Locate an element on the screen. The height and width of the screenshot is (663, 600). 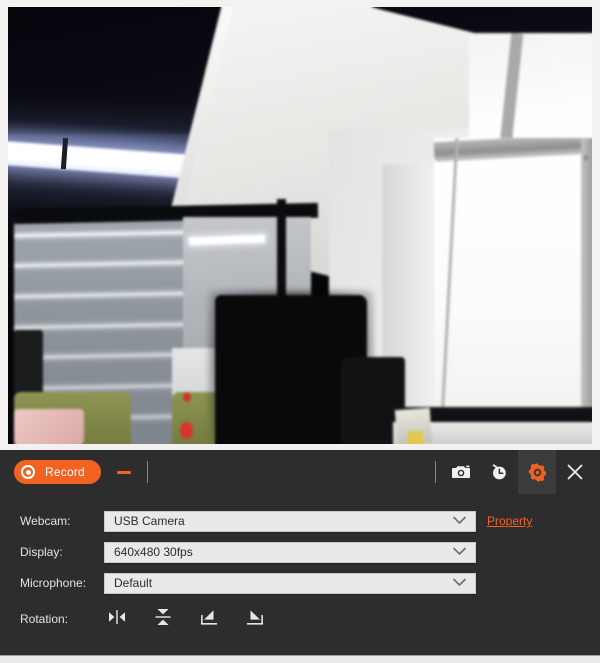
webcam-row: Webcam: USB Camera Property is located at coordinates (300, 521).